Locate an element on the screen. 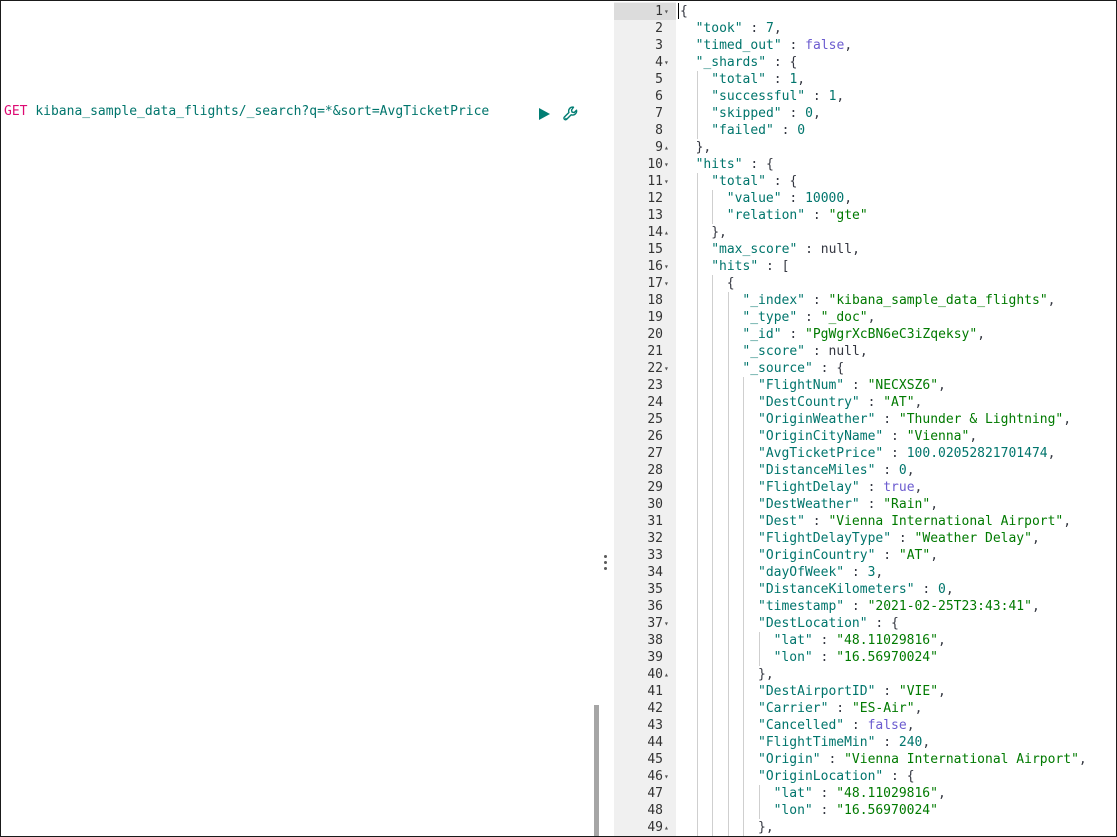 This screenshot has width=1117, height=837. line-number: 3 is located at coordinates (659, 45).